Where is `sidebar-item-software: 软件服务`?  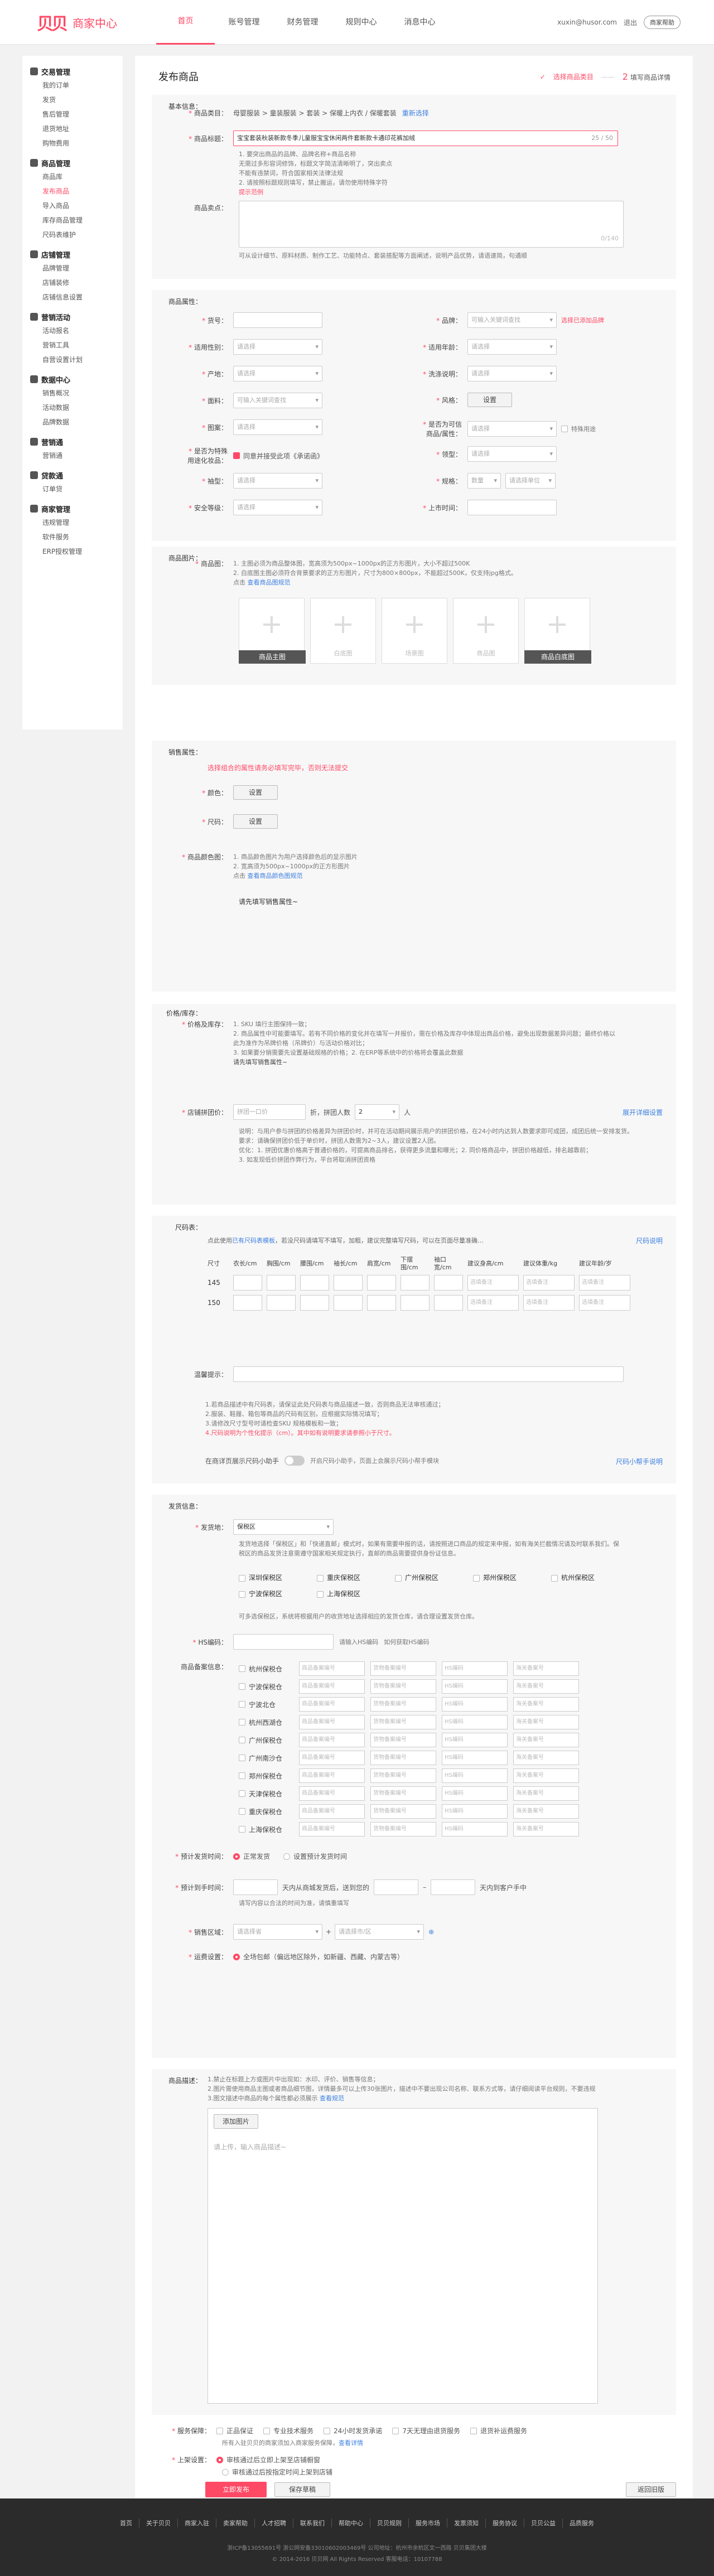
sidebar-item-software: 软件服务 is located at coordinates (72, 537).